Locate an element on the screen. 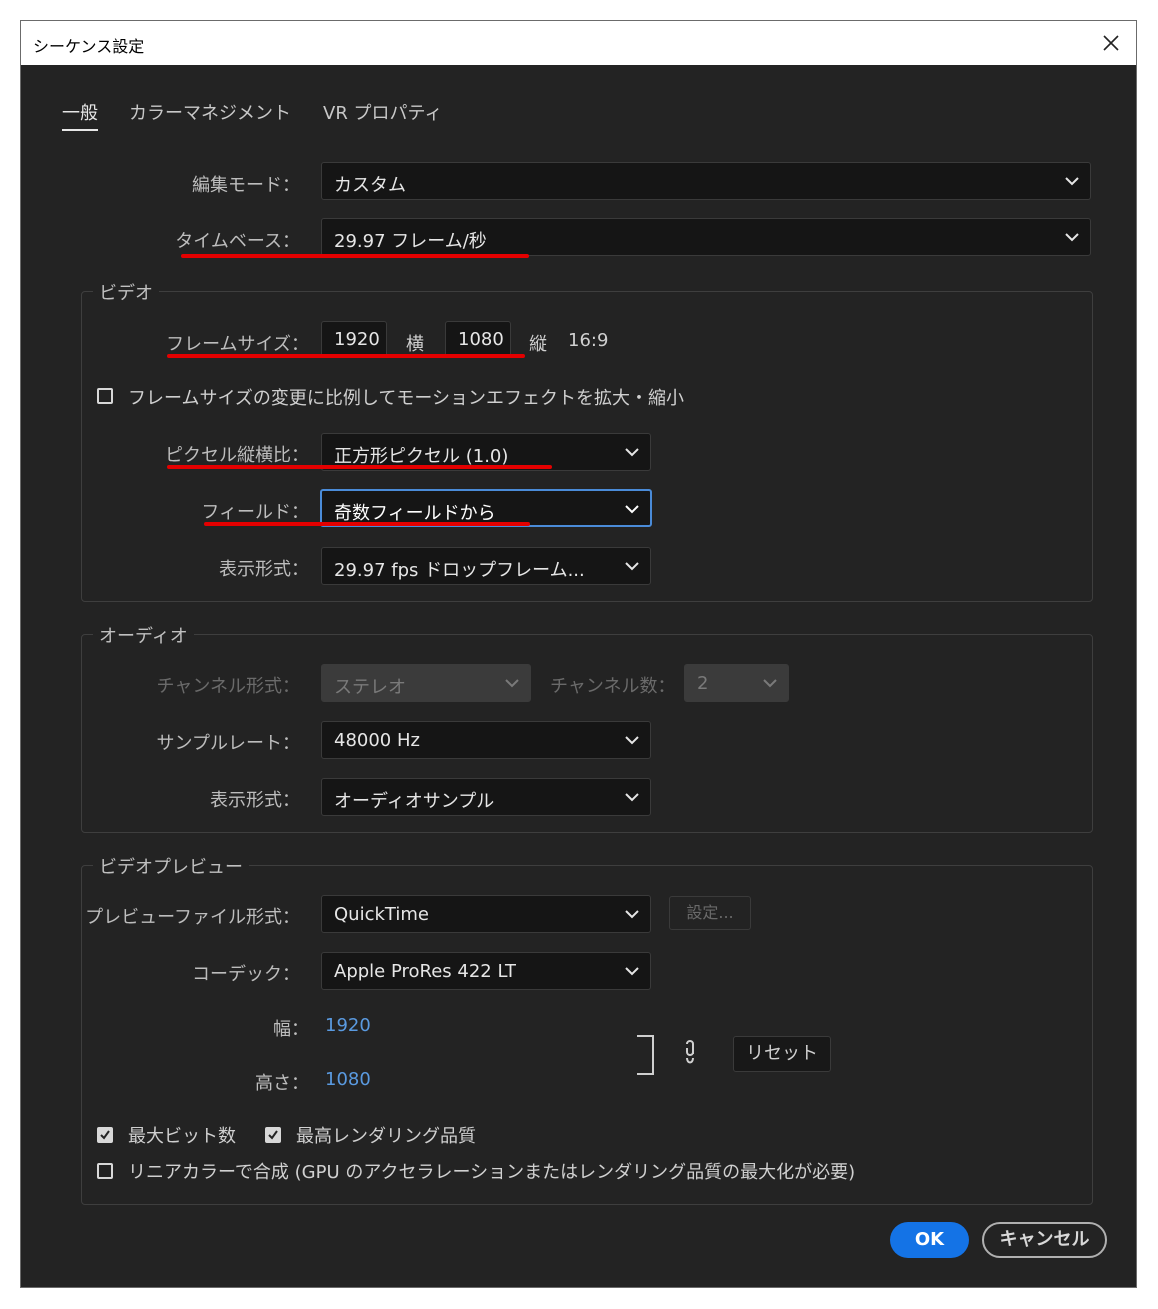 The width and height of the screenshot is (1158, 1309). audio-group-title: オーディオ is located at coordinates (143, 635).